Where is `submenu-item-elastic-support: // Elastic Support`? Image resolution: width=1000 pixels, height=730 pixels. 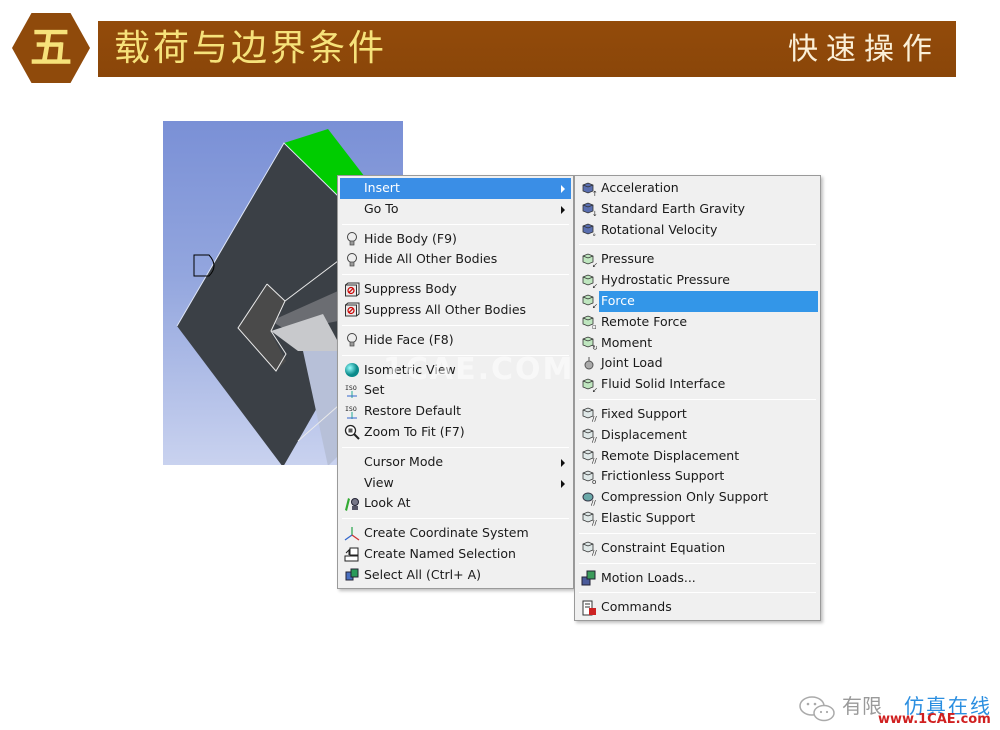 submenu-item-elastic-support: // Elastic Support is located at coordinates (697, 518).